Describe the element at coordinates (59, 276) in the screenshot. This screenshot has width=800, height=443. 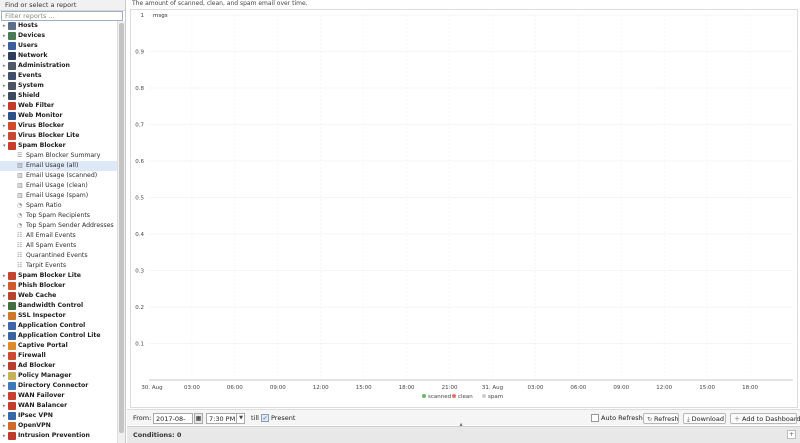
I see `report-category: ▸ Spam Blocker Lite` at that location.